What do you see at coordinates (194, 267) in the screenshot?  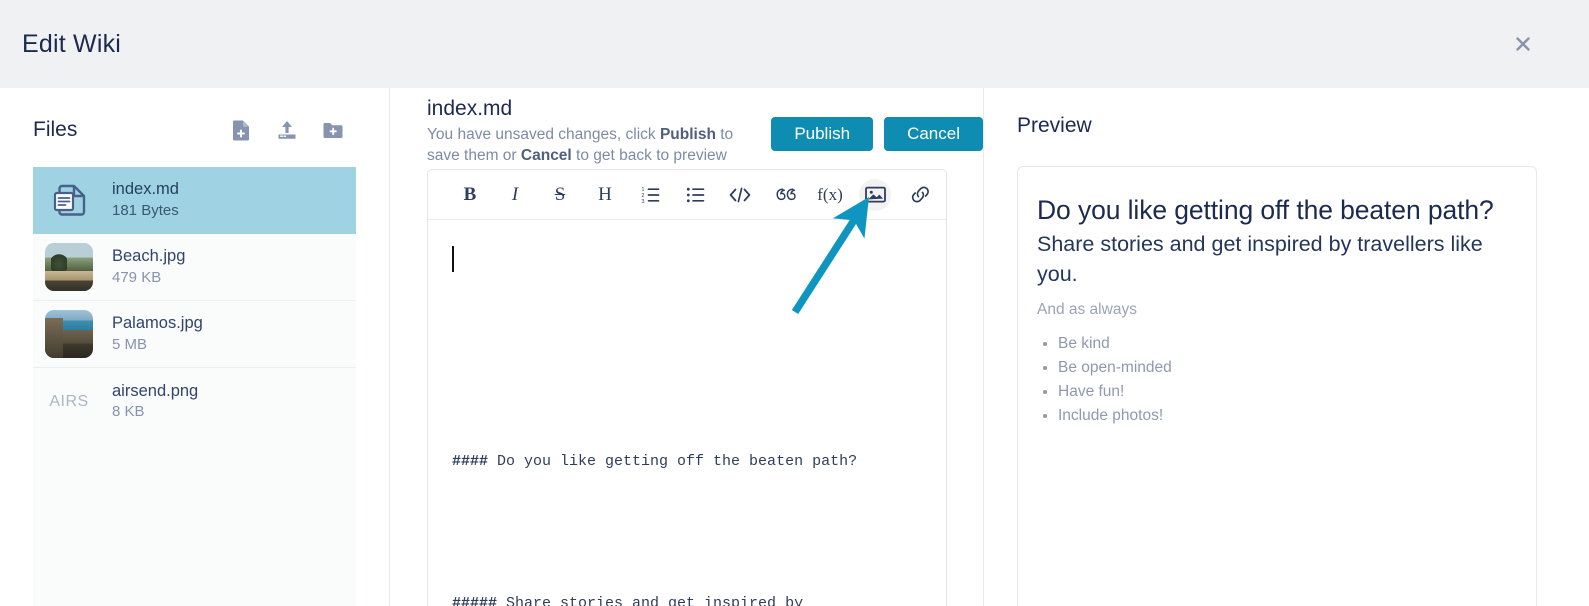 I see `file-list-item-beach-jpg: Beach.jpg 479 KB` at bounding box center [194, 267].